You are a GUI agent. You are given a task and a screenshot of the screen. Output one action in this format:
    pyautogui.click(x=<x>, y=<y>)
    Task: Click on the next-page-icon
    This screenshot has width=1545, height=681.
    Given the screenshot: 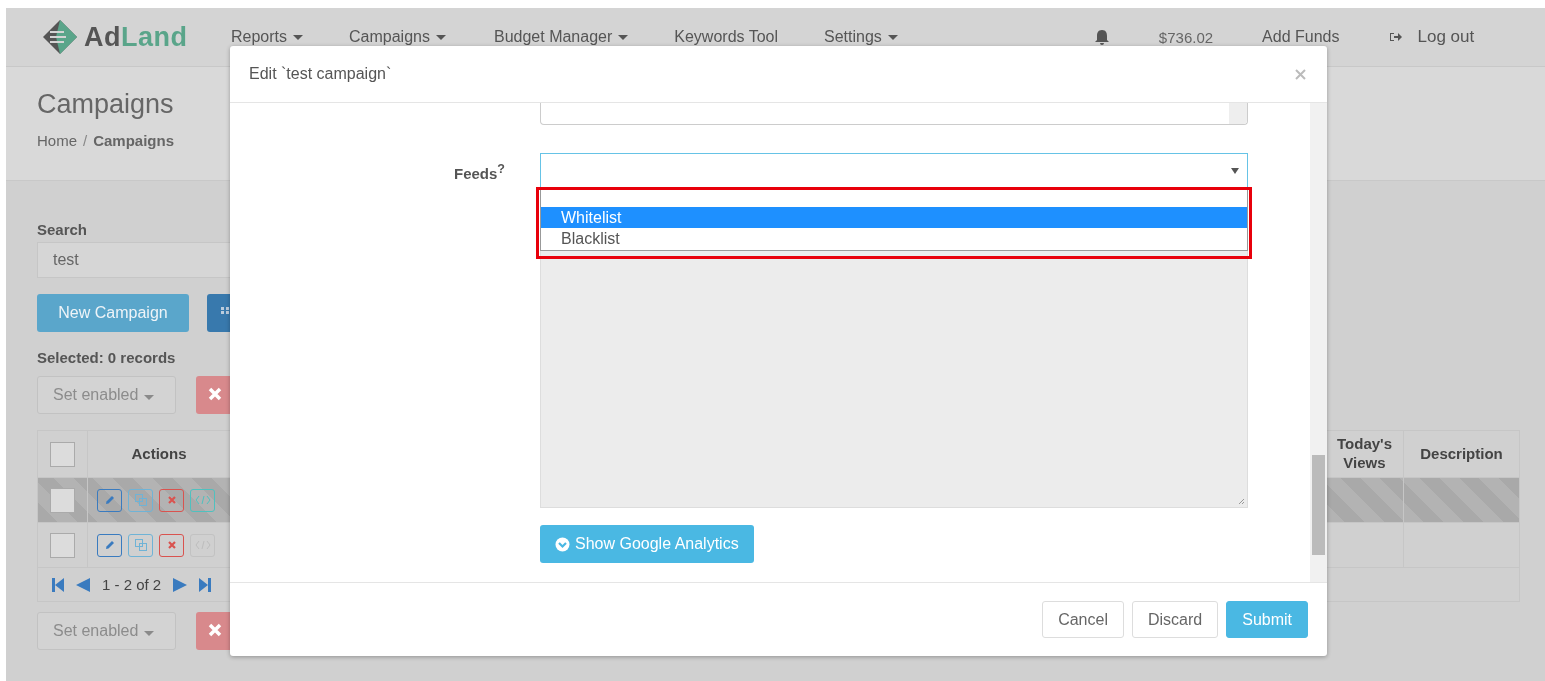 What is the action you would take?
    pyautogui.click(x=180, y=584)
    